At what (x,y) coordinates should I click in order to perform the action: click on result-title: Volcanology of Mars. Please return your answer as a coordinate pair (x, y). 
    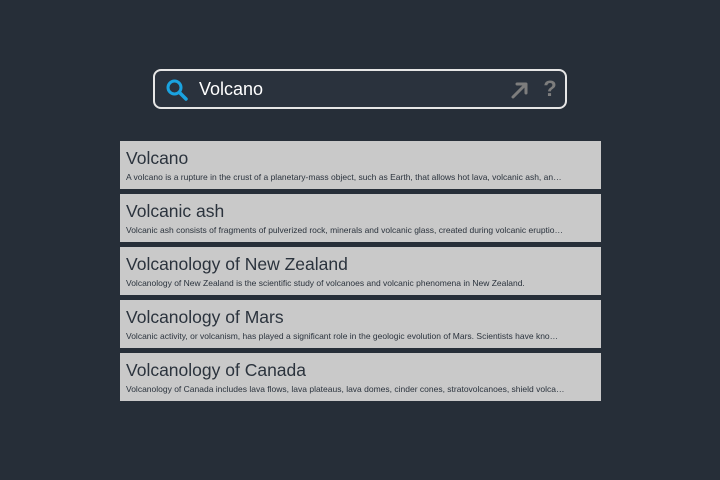
    Looking at the image, I should click on (205, 317).